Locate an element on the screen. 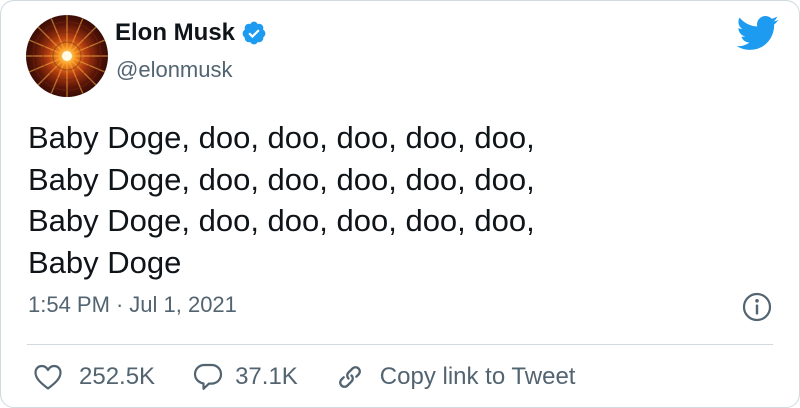  info-icon is located at coordinates (757, 307).